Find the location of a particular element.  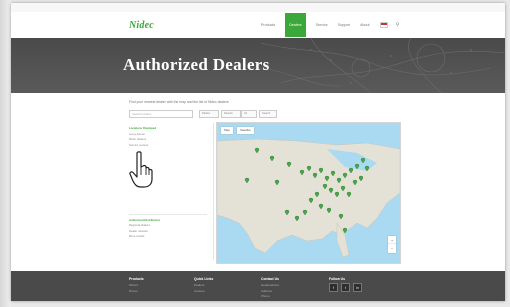

search-button: Search is located at coordinates (268, 114).